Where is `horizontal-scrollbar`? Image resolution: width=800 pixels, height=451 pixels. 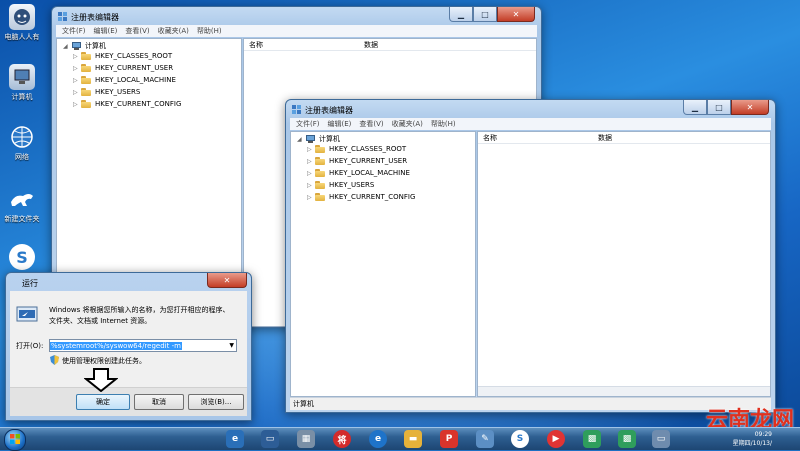 horizontal-scrollbar is located at coordinates (624, 391).